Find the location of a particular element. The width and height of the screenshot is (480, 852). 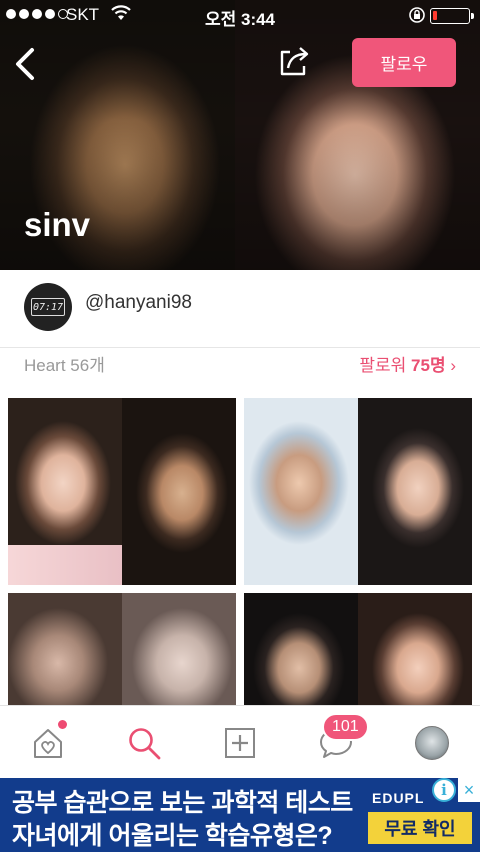

tab-search is located at coordinates (144, 742).